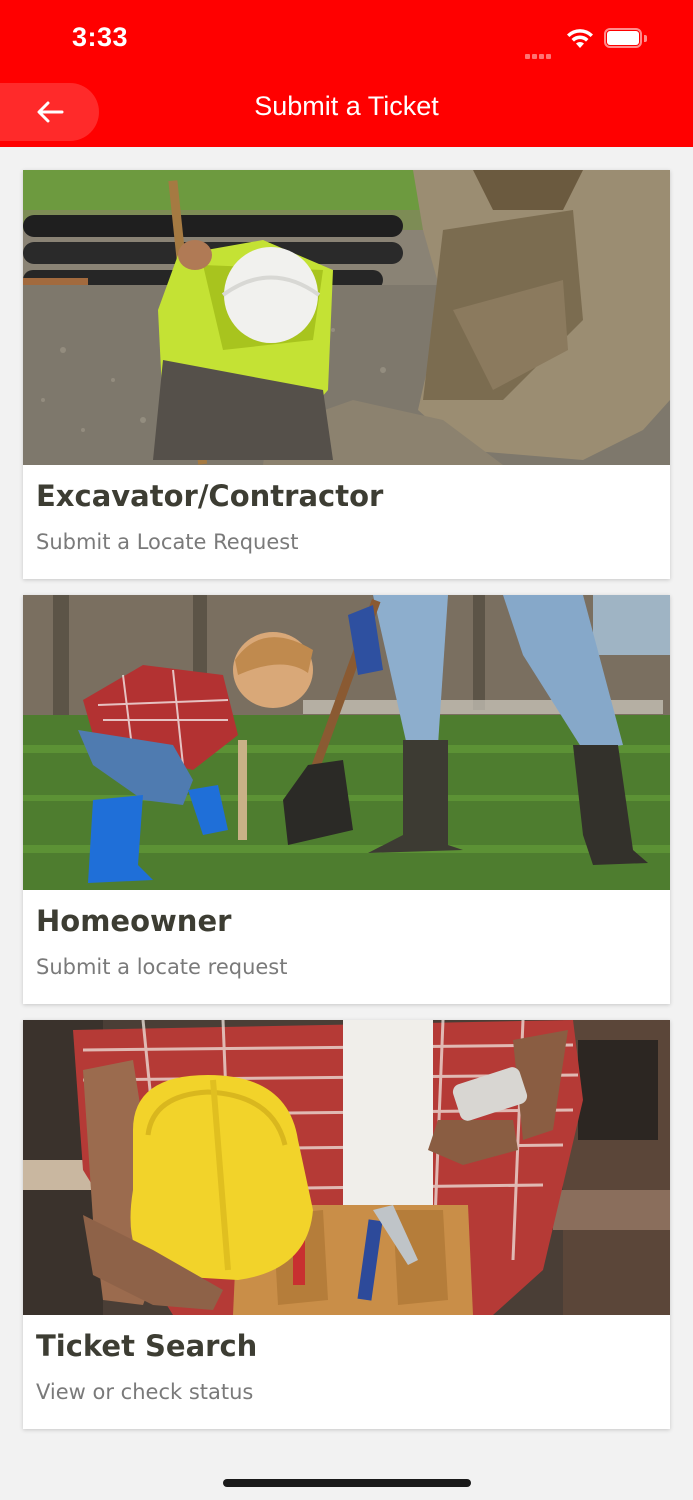 Image resolution: width=693 pixels, height=1500 pixels. I want to click on status-bar: 3:33, so click(346, 40).